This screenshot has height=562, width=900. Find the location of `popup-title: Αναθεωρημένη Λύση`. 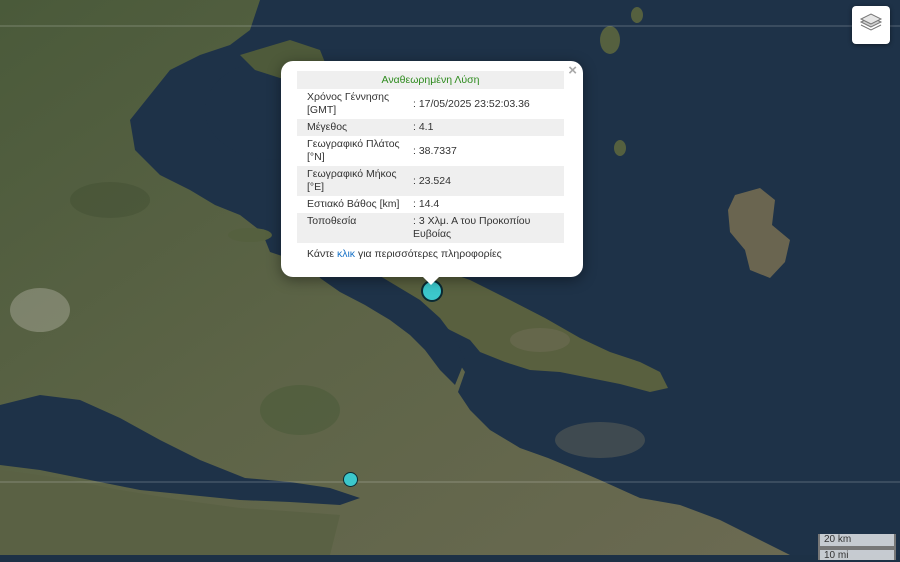

popup-title: Αναθεωρημένη Λύση is located at coordinates (430, 80).